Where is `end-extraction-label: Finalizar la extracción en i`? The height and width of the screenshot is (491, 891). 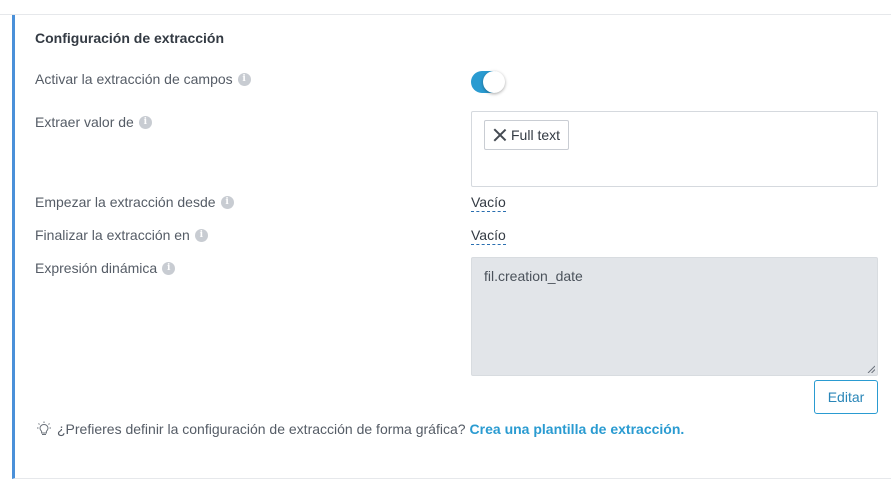 end-extraction-label: Finalizar la extracción en i is located at coordinates (121, 235).